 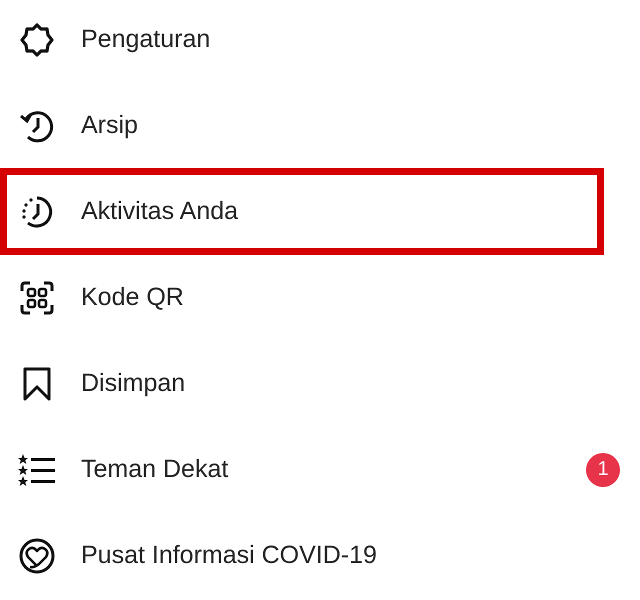 What do you see at coordinates (37, 556) in the screenshot?
I see `heart-circle-icon` at bounding box center [37, 556].